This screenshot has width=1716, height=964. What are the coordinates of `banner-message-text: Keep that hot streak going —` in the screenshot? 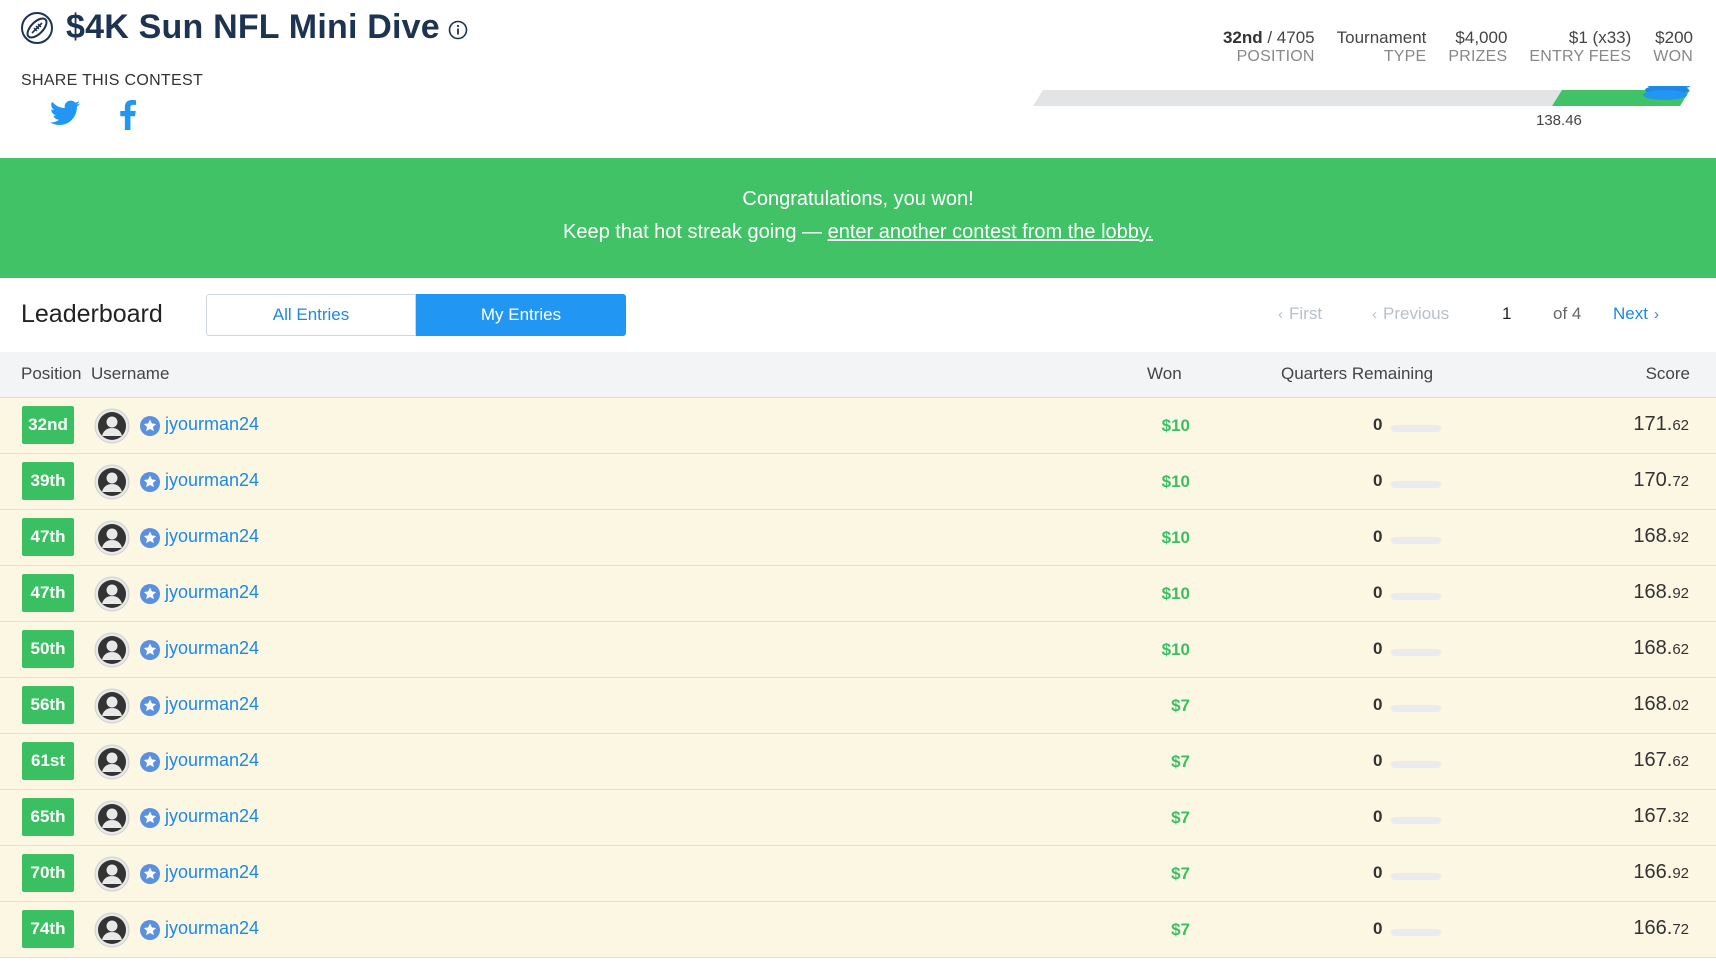 It's located at (695, 232).